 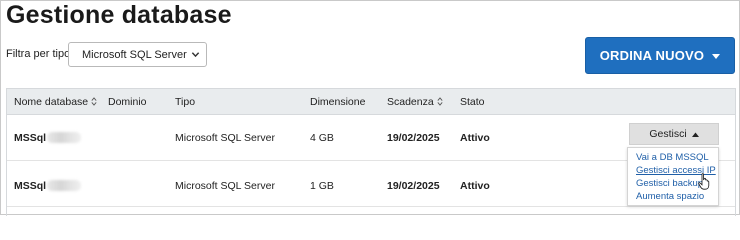 I want to click on page-title: Gestione database, so click(x=119, y=15).